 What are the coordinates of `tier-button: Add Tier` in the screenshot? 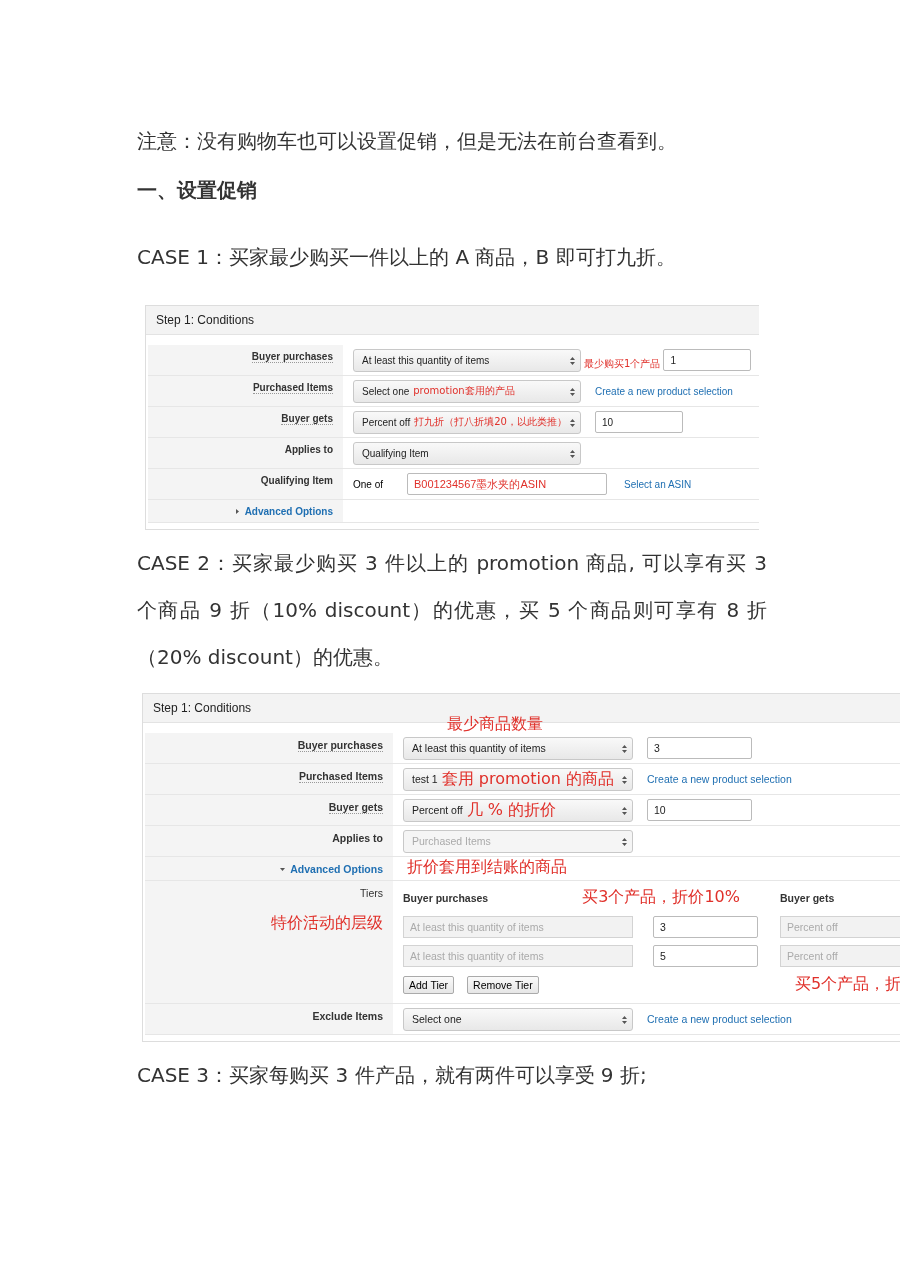 It's located at (429, 984).